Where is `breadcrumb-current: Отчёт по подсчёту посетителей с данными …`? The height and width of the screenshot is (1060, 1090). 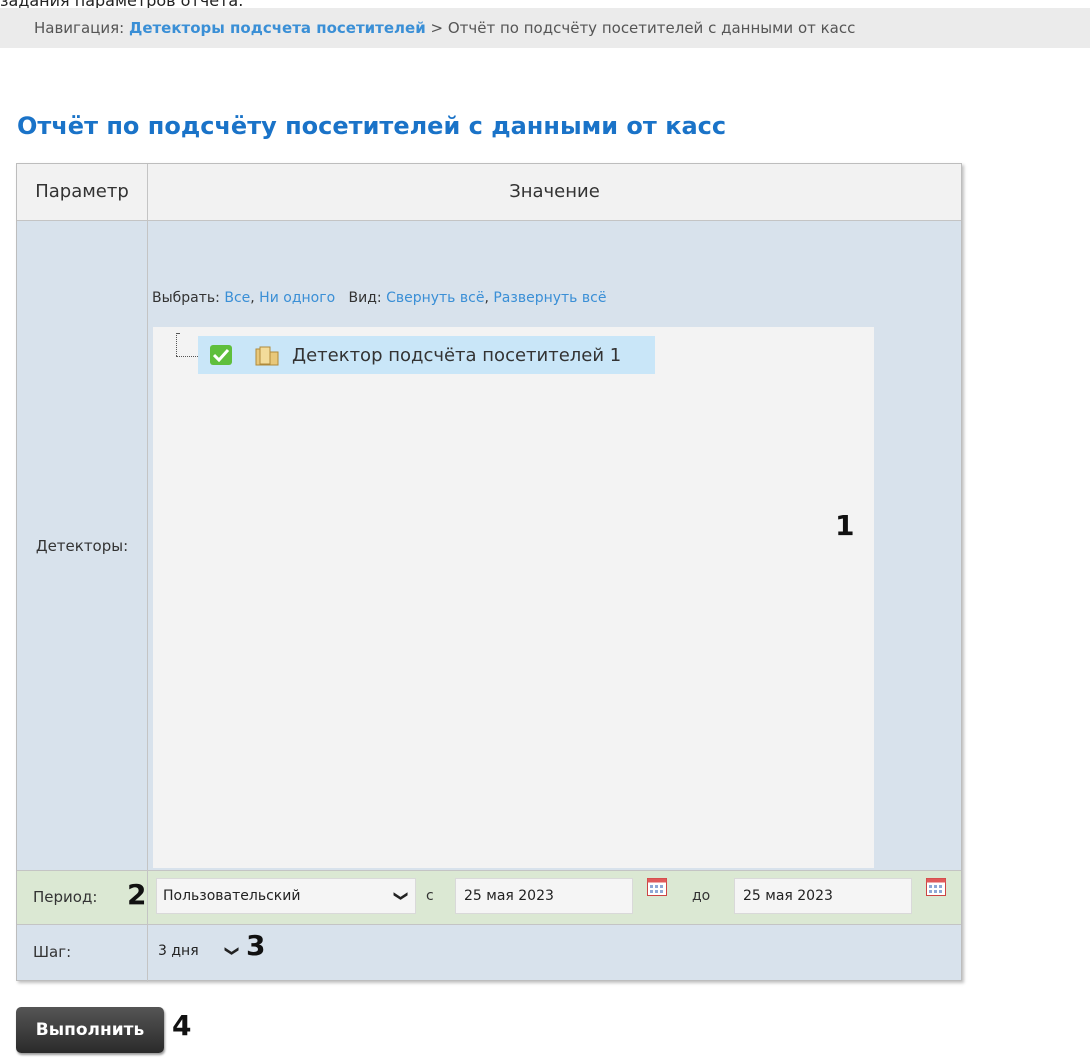
breadcrumb-current: Отчёт по подсчёту посетителей с данными … is located at coordinates (651, 28).